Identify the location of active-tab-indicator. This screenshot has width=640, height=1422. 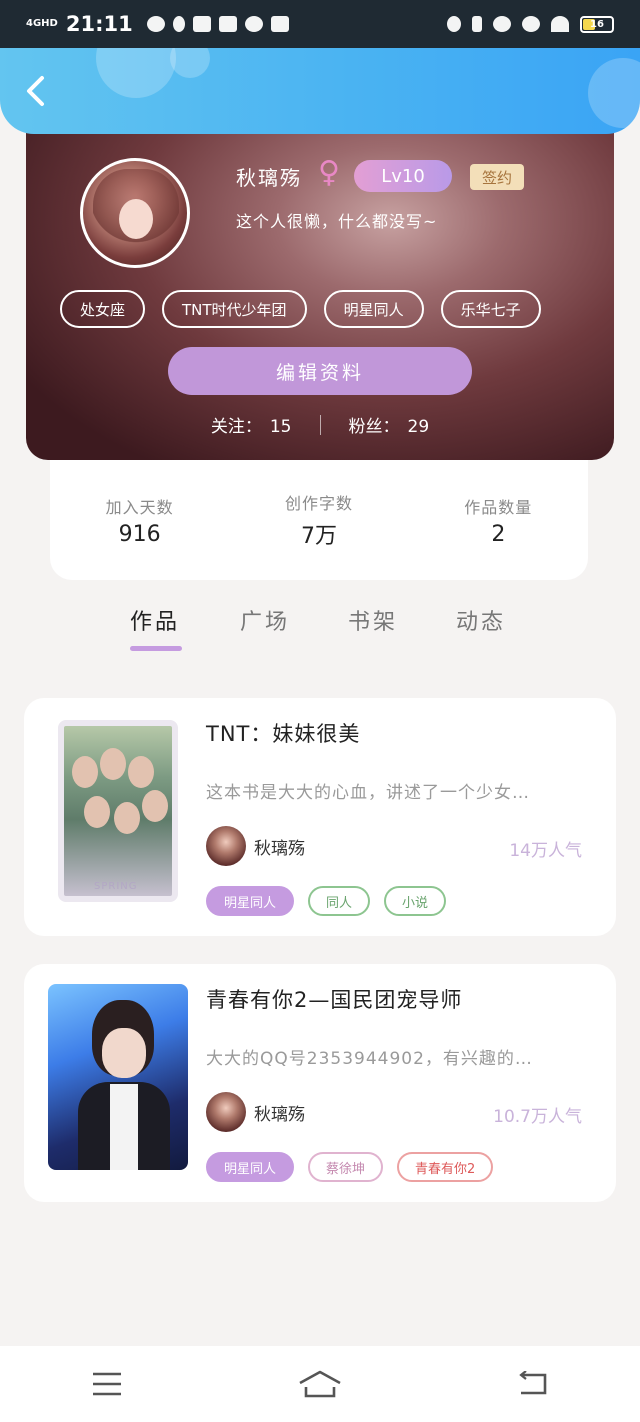
(156, 648).